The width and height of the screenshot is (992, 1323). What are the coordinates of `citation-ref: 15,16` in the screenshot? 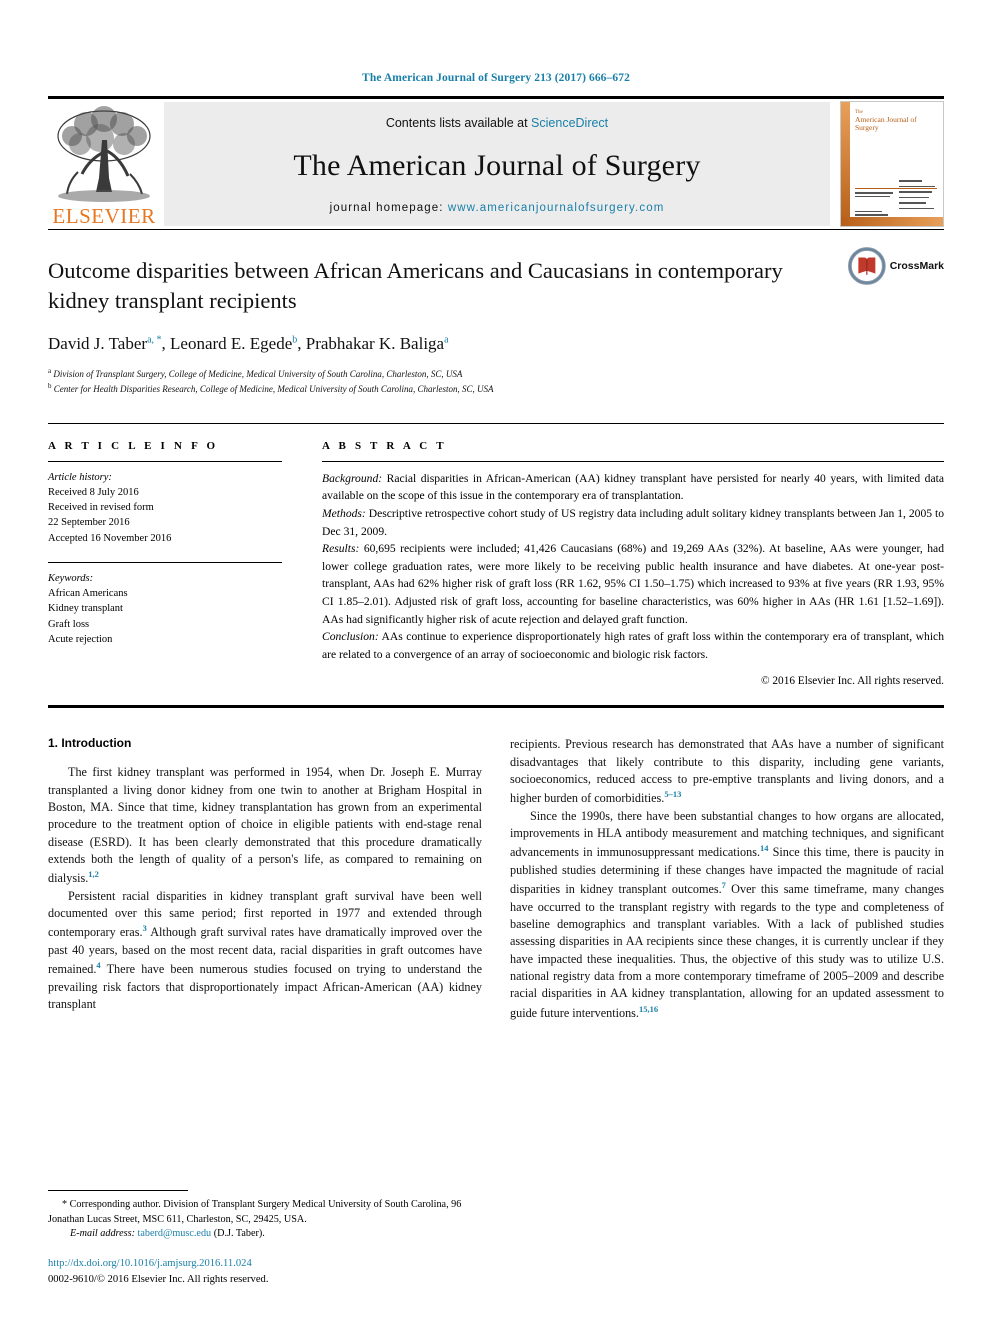 It's located at (648, 1009).